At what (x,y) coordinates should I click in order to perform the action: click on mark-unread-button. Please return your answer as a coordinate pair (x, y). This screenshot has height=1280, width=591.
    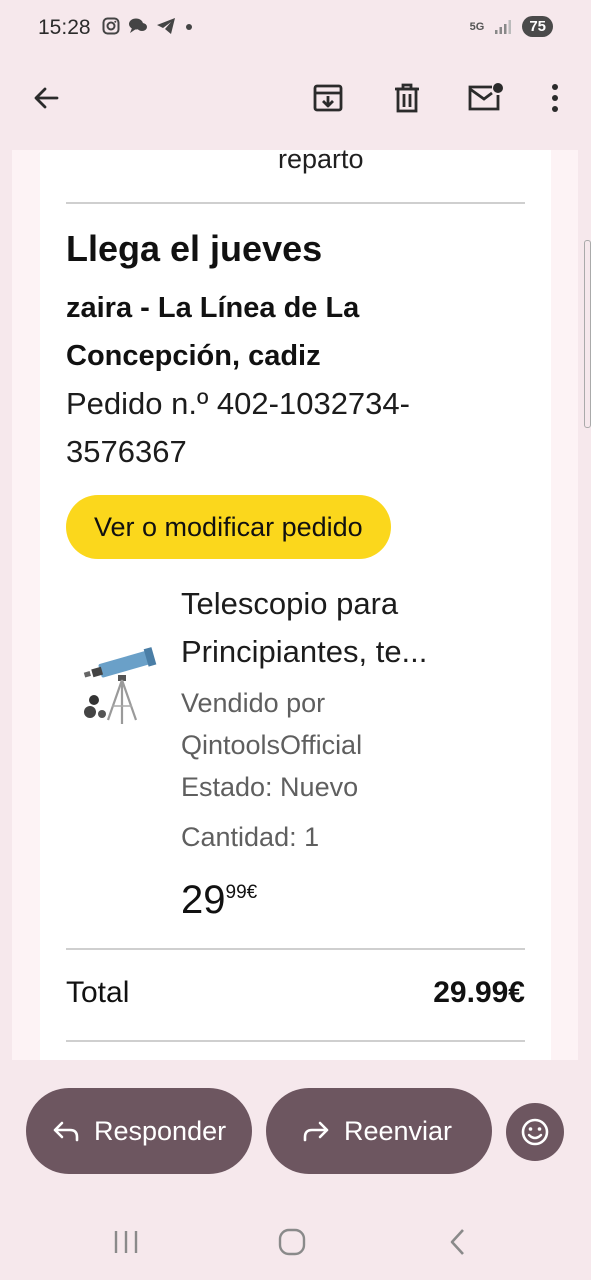
    Looking at the image, I should click on (485, 98).